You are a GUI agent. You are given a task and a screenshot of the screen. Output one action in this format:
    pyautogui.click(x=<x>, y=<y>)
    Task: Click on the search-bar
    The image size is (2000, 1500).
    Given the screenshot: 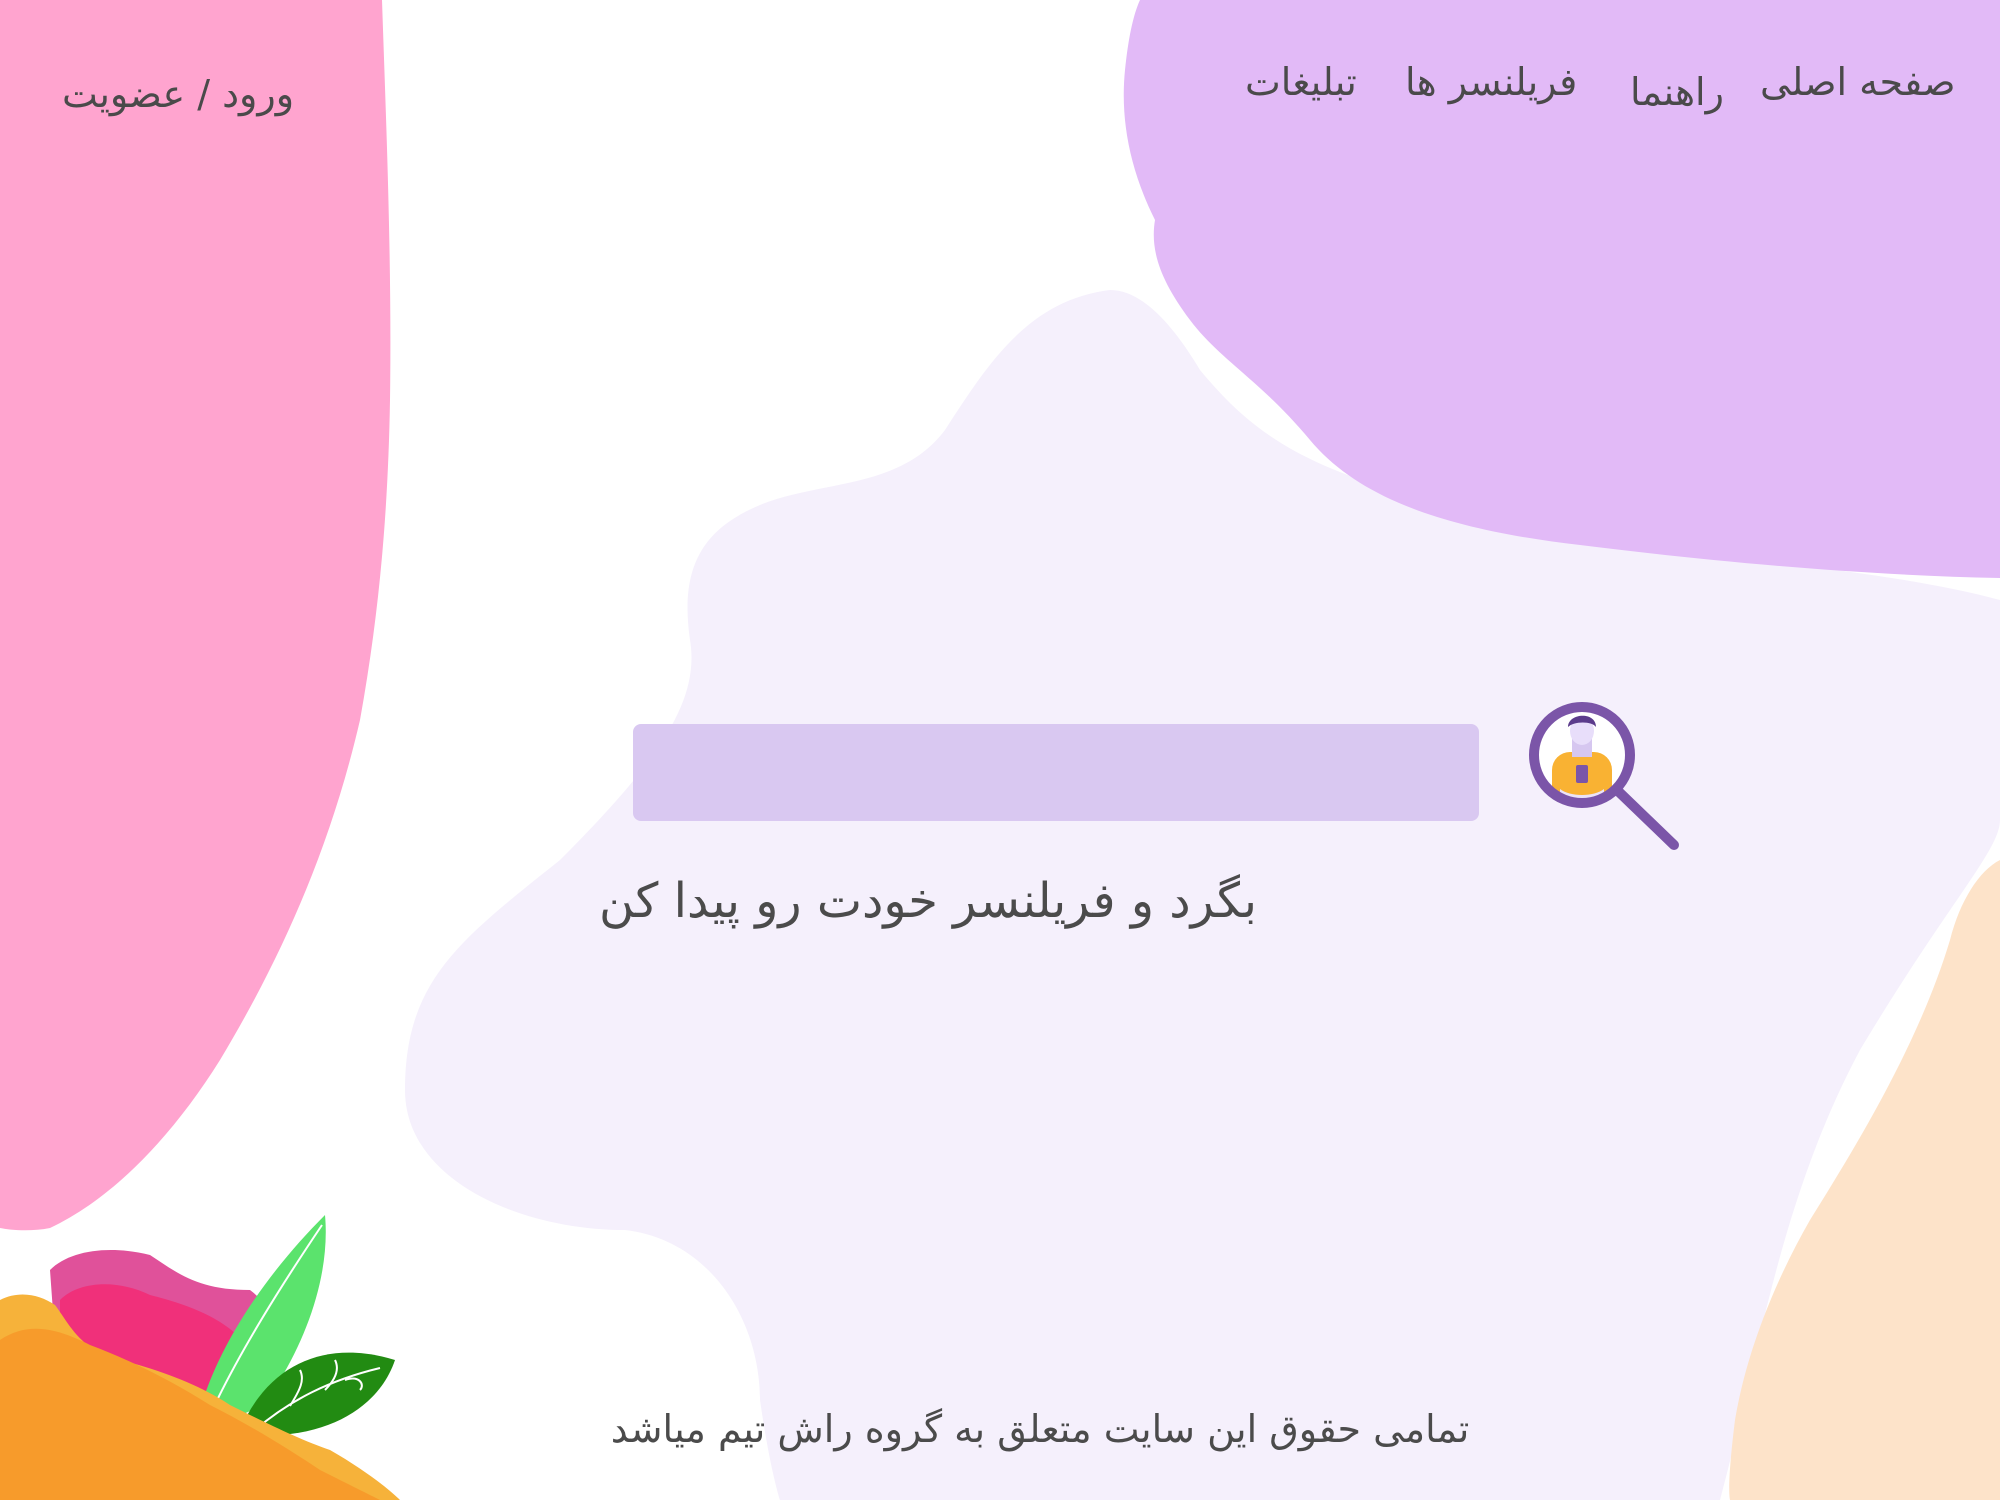 What is the action you would take?
    pyautogui.click(x=1056, y=772)
    